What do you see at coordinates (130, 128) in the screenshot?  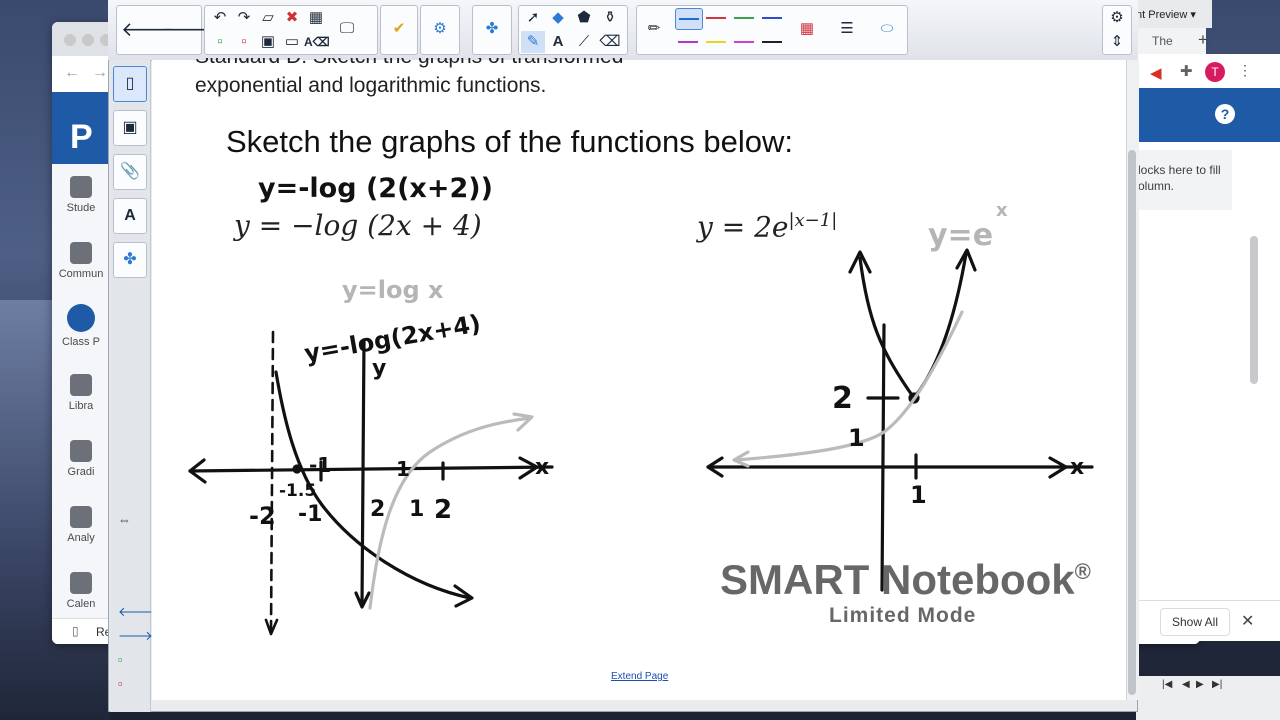 I see `gallery-tab-icon: ▣` at bounding box center [130, 128].